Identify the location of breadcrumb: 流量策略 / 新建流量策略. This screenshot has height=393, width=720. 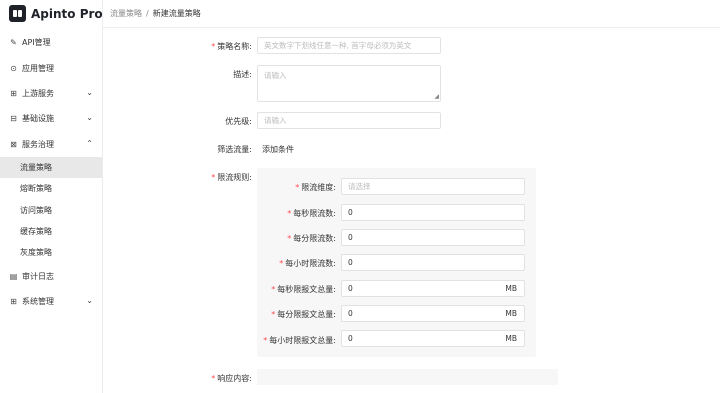
(411, 14).